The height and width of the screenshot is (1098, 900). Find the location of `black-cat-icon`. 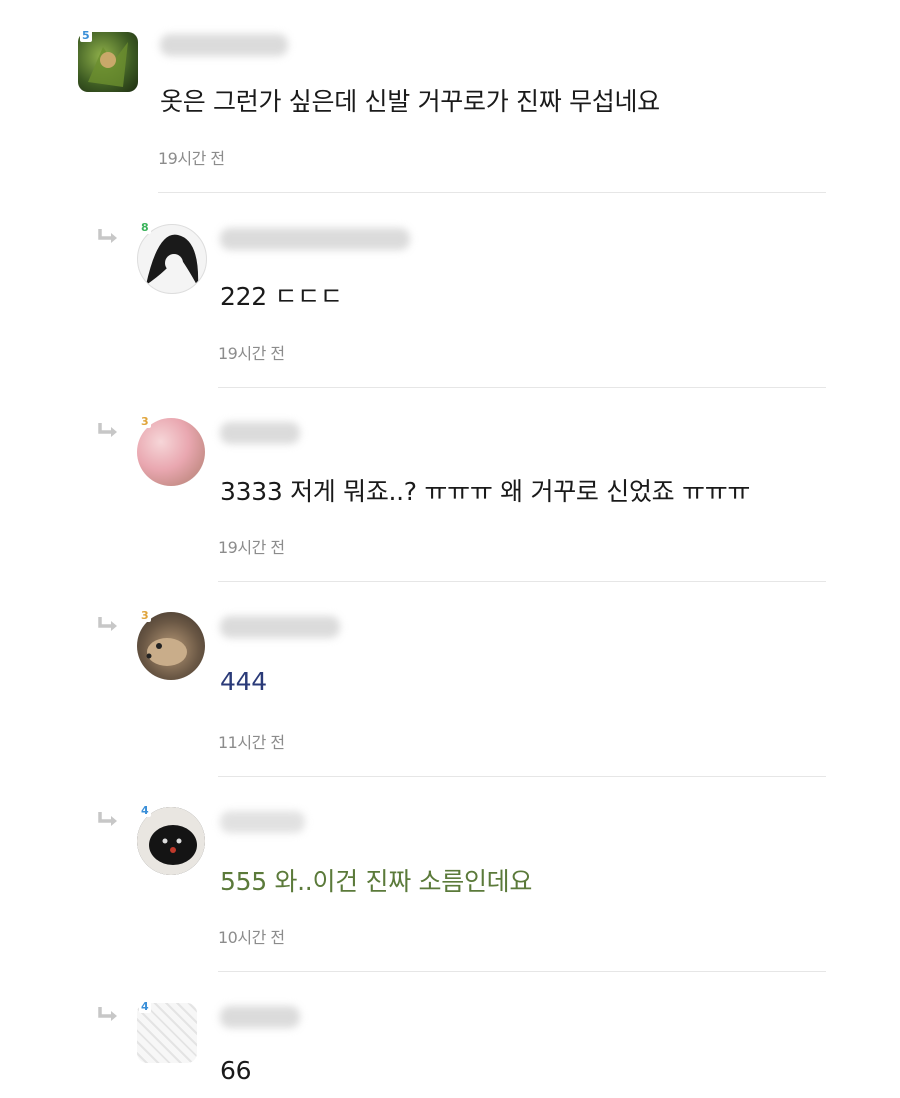

black-cat-icon is located at coordinates (171, 841).